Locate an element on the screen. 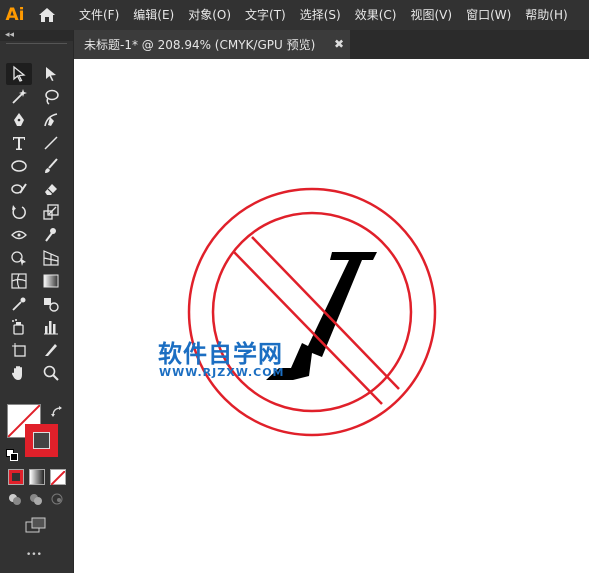 The image size is (589, 573). line-segment-icon is located at coordinates (51, 143).